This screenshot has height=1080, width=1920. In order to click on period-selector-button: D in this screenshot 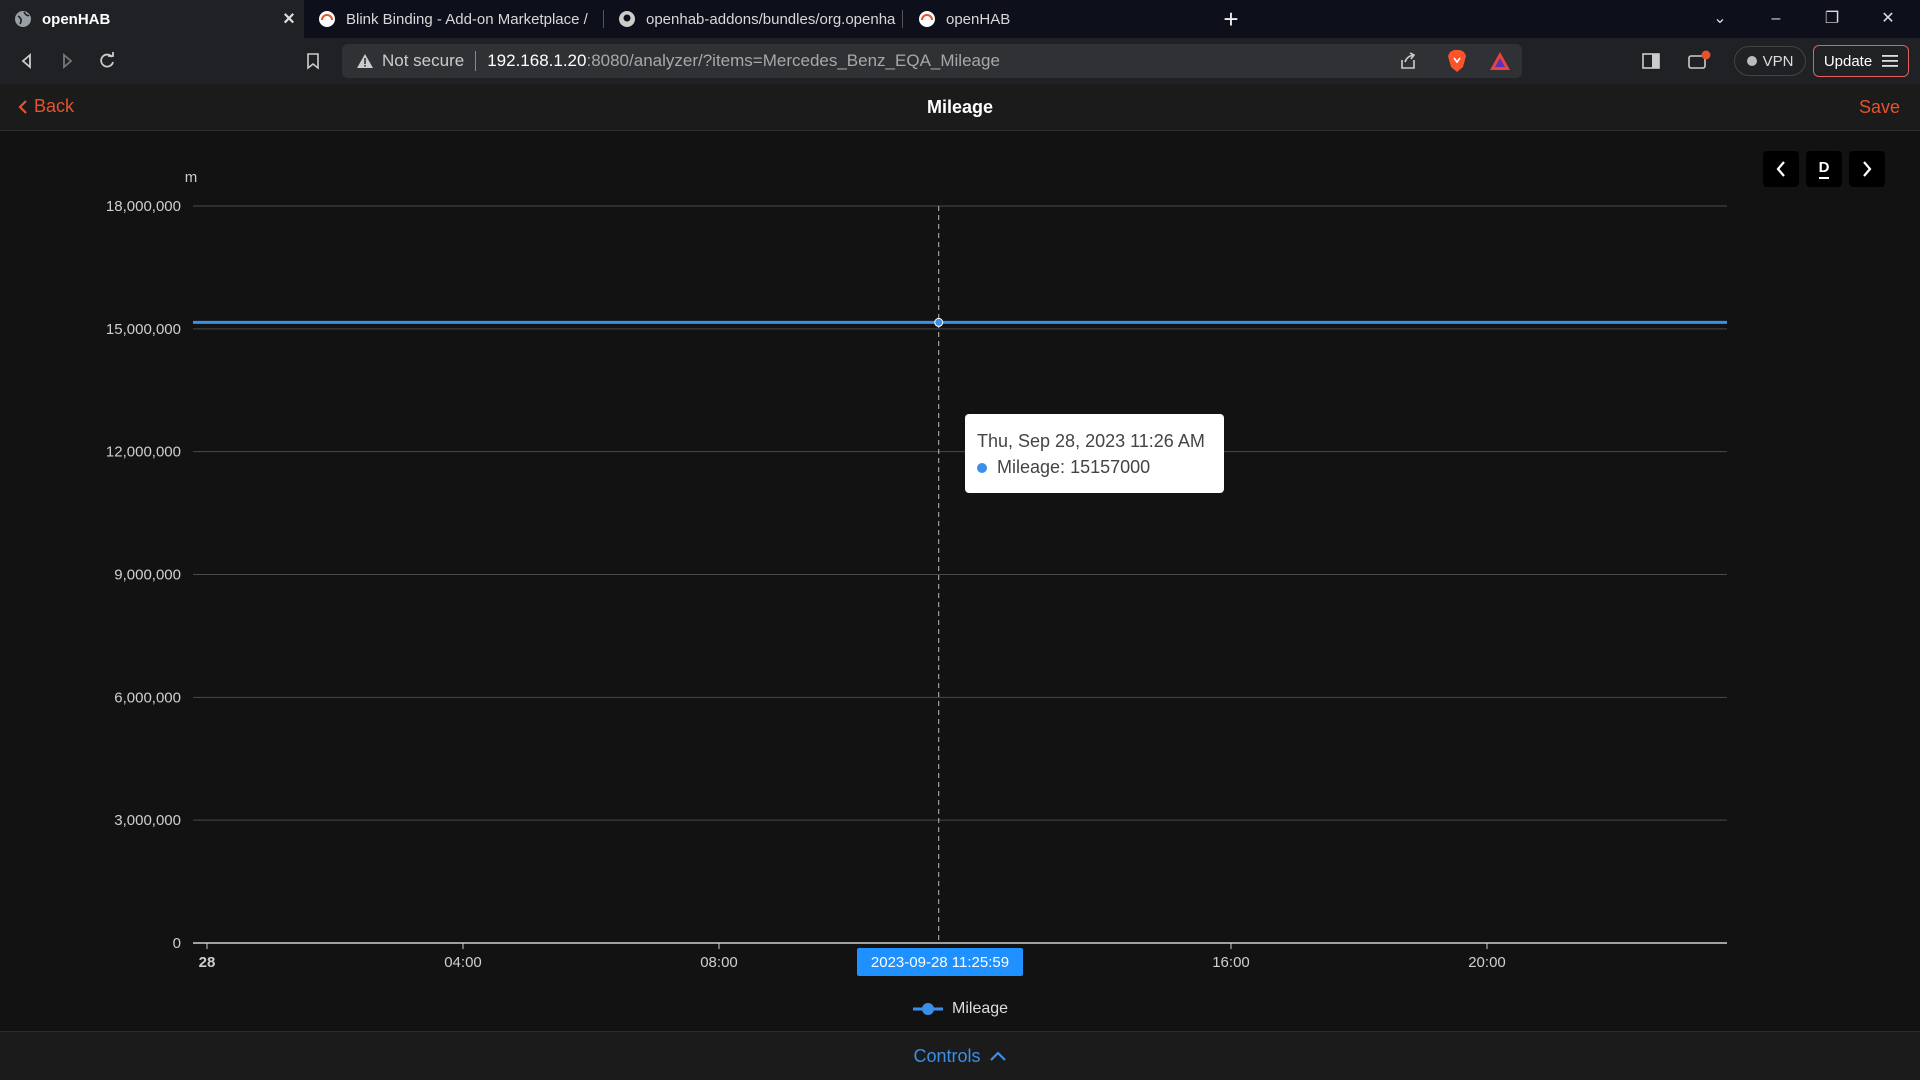, I will do `click(1824, 169)`.